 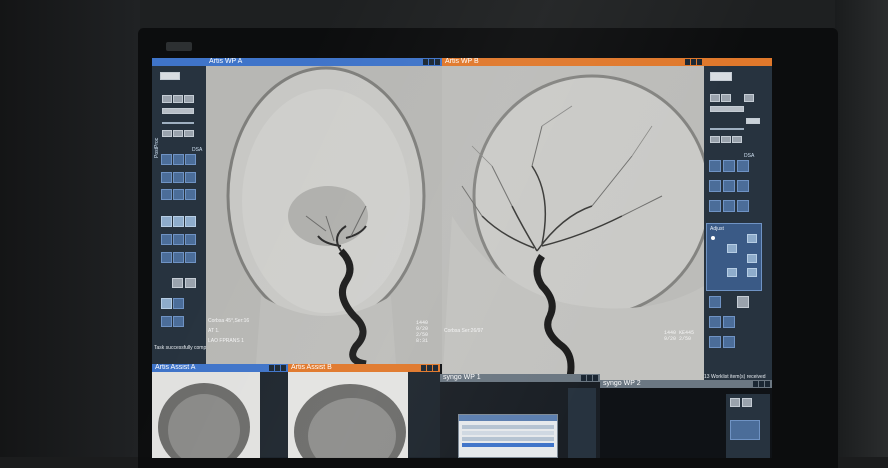 What do you see at coordinates (508, 436) in the screenshot?
I see `patient-list-dialog` at bounding box center [508, 436].